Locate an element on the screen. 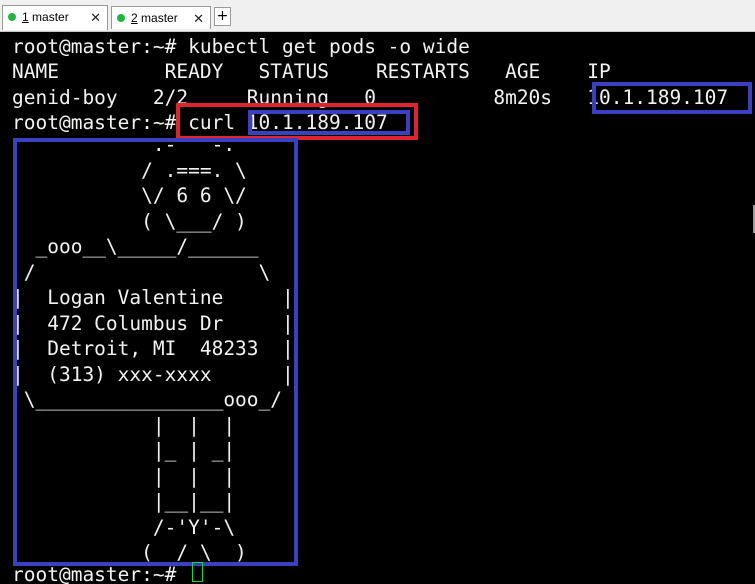 Image resolution: width=755 pixels, height=584 pixels. pod-ip-highlight is located at coordinates (672, 98).